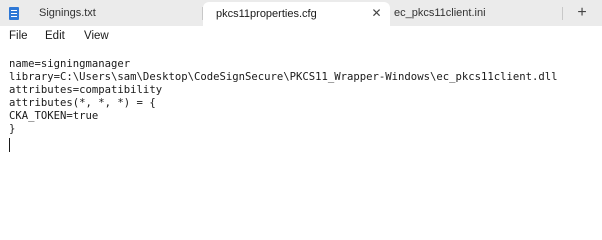 Image resolution: width=602 pixels, height=240 pixels. I want to click on tab-label: Signings.txt, so click(67, 13).